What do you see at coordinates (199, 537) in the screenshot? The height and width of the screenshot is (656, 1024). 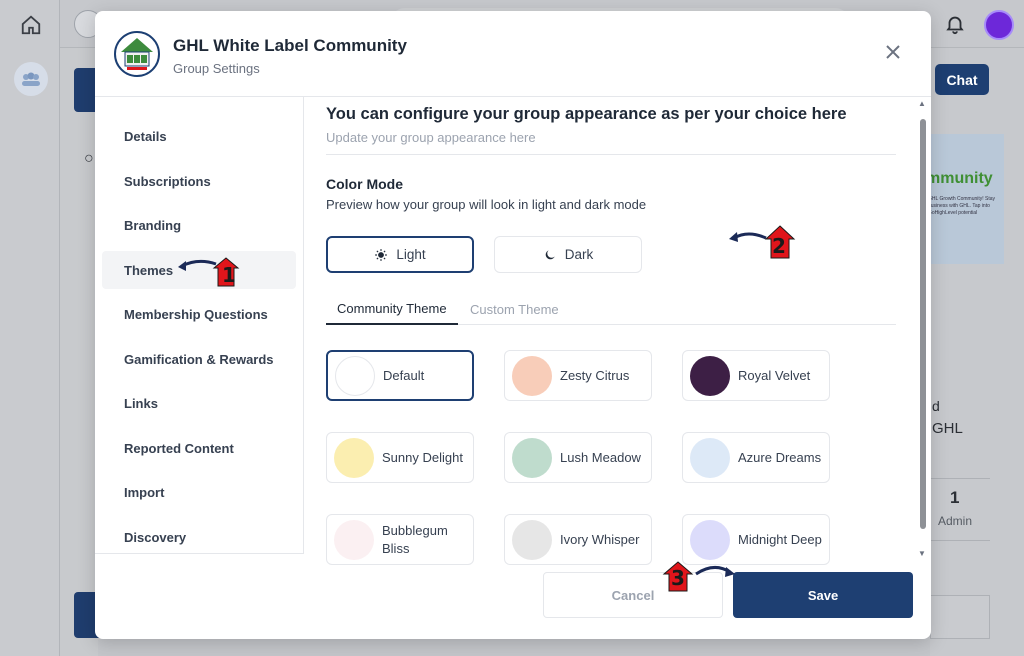 I see `sidebar-item-discovery: Discovery` at bounding box center [199, 537].